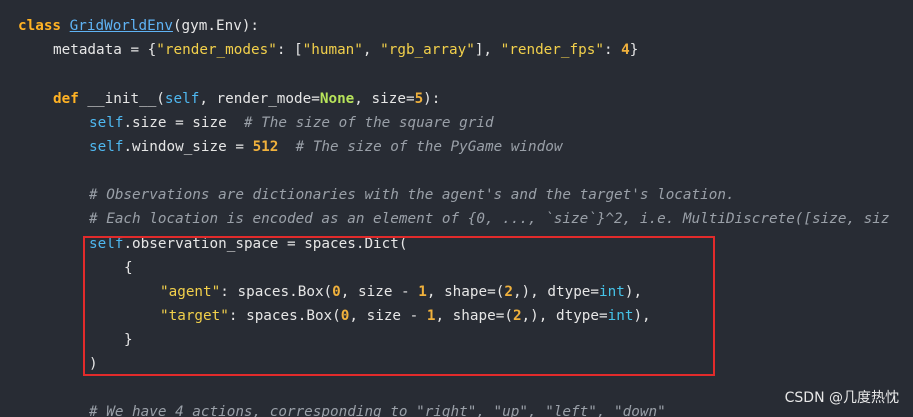 The width and height of the screenshot is (913, 417). What do you see at coordinates (188, 147) in the screenshot?
I see `code-text: .window_size =` at bounding box center [188, 147].